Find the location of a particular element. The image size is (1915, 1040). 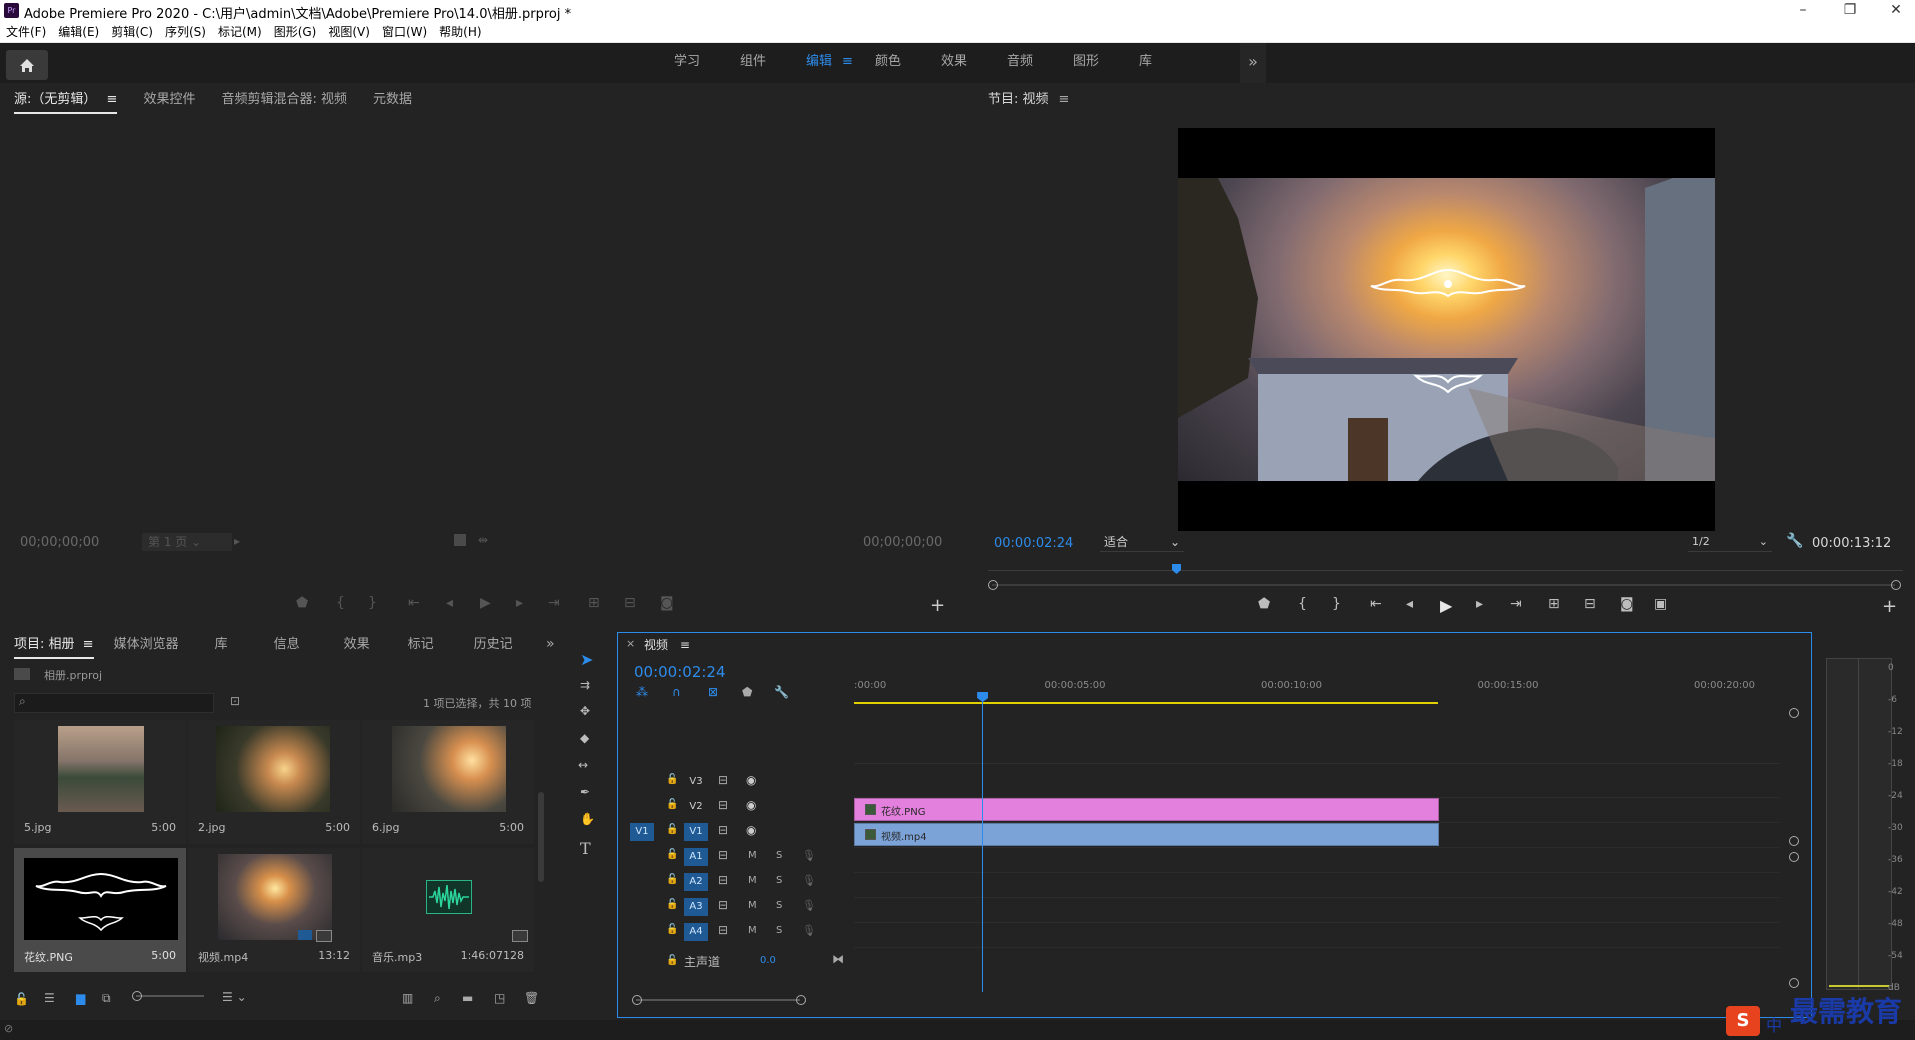

program-go-out-icon: ⇥ is located at coordinates (1516, 604).